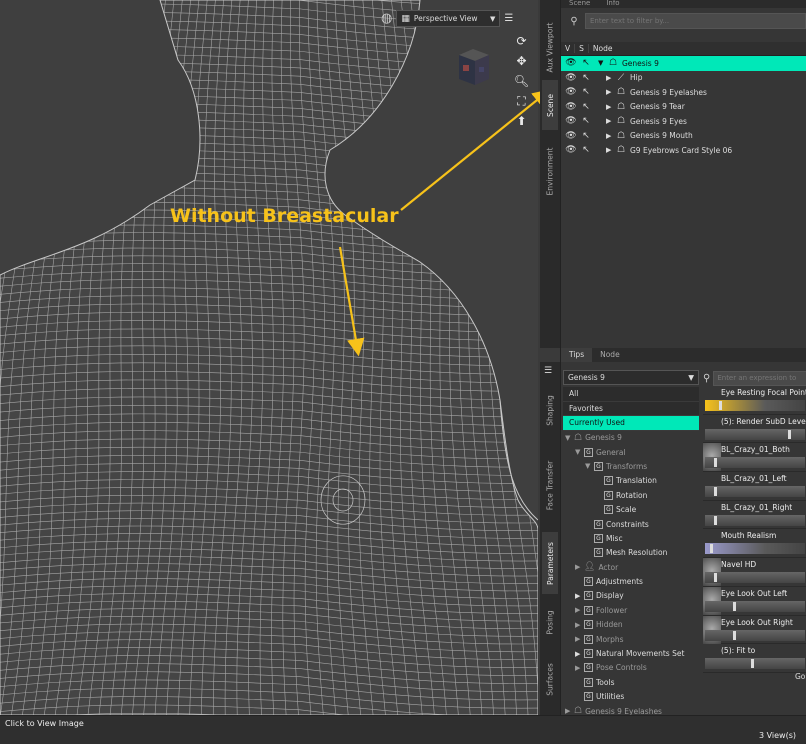  I want to click on zoom-icon: 🔍︎, so click(521, 81).